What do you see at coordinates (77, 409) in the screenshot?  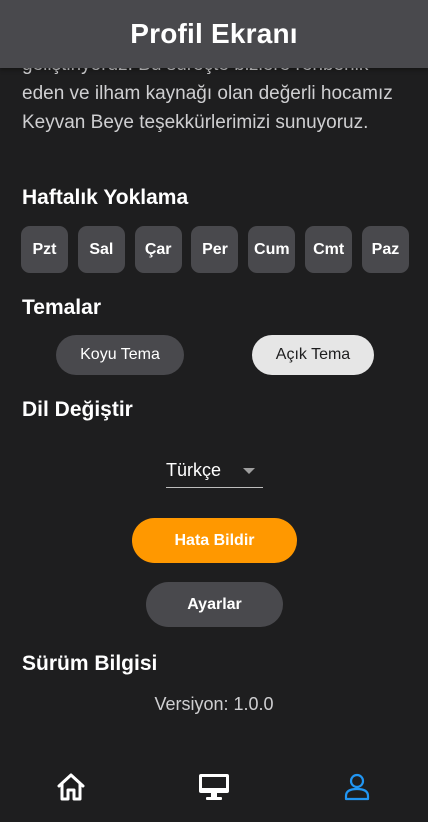 I see `language-title: Dil Değiştir` at bounding box center [77, 409].